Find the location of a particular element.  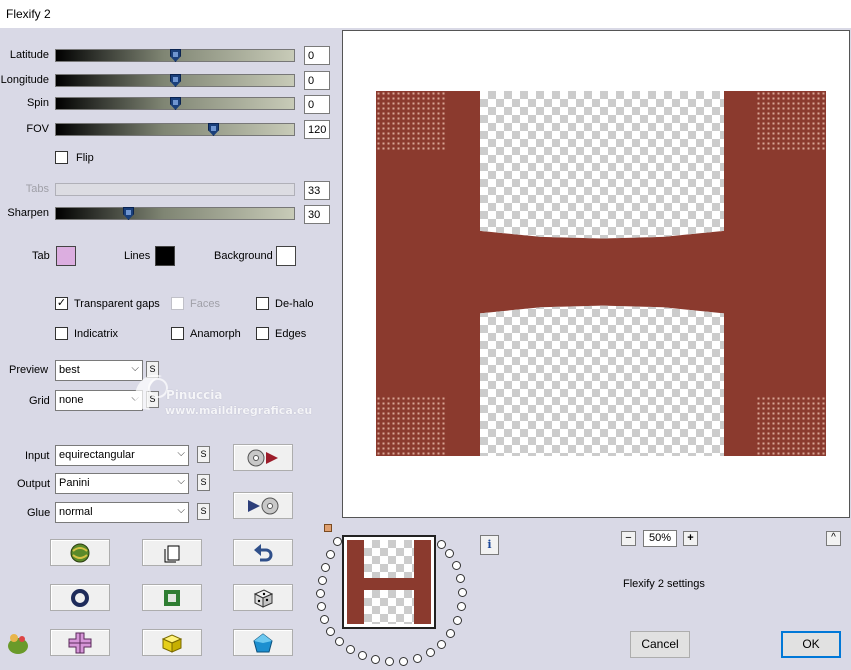

ring-handle is located at coordinates (328, 528).